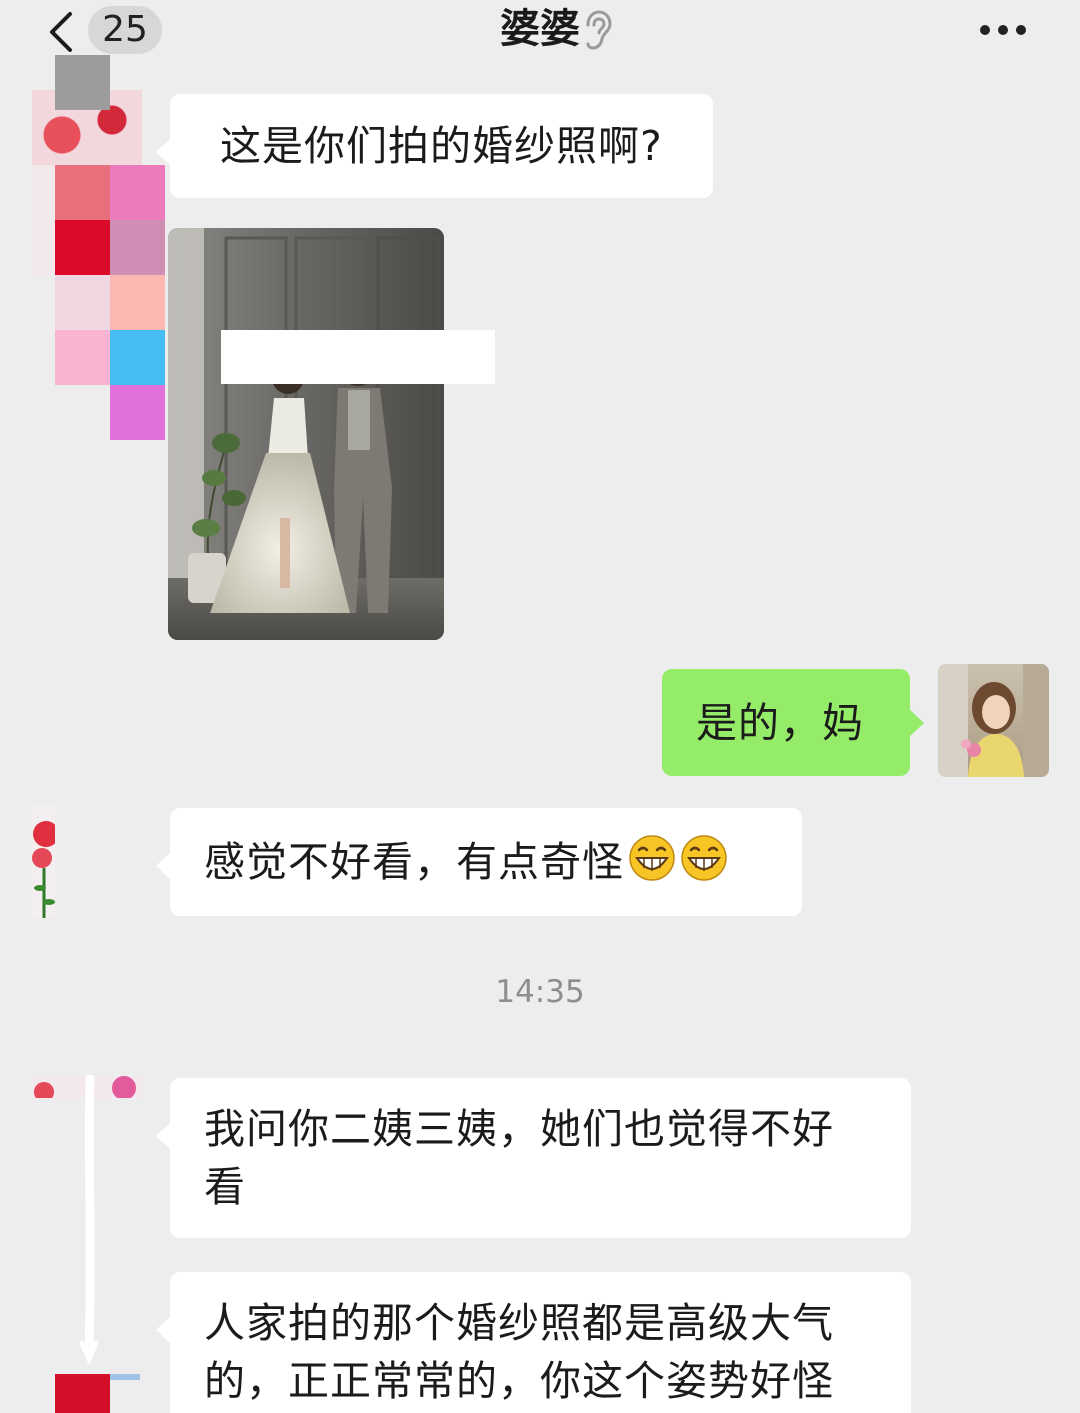 The image size is (1080, 1413). I want to click on message-text: 这是你们拍的婚纱照啊?, so click(441, 146).